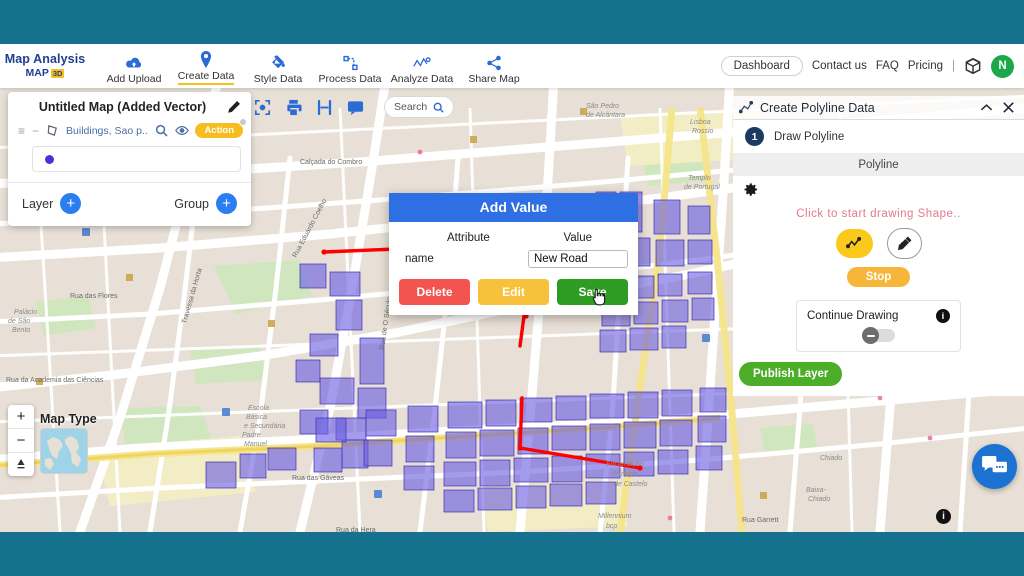 This screenshot has width=1024, height=576. Describe the element at coordinates (513, 240) in the screenshot. I see `dialog-column-headers: Attribute Value` at that location.